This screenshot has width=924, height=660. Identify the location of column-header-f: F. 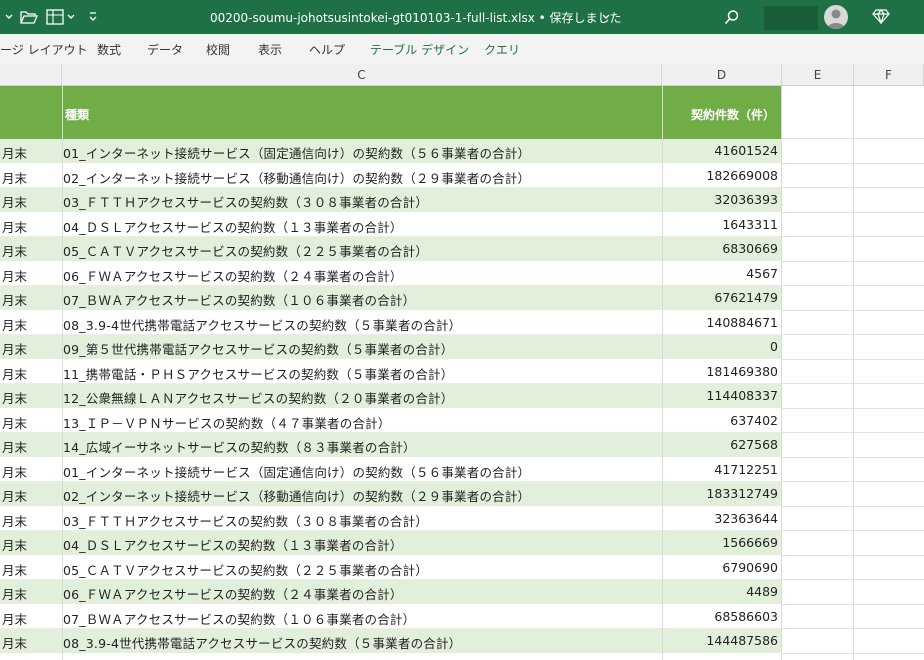
(889, 75).